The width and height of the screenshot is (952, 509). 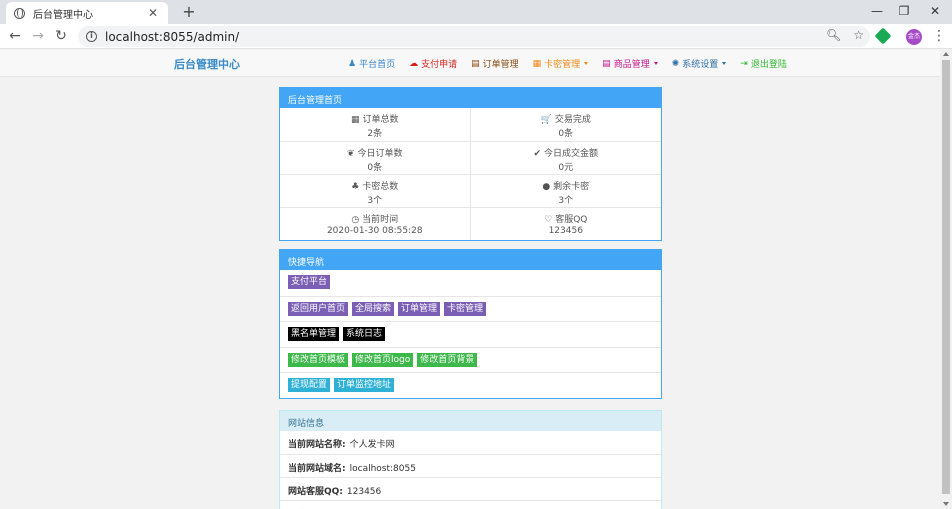 I want to click on stat-label: ✔ 今日成交金额, so click(x=566, y=152).